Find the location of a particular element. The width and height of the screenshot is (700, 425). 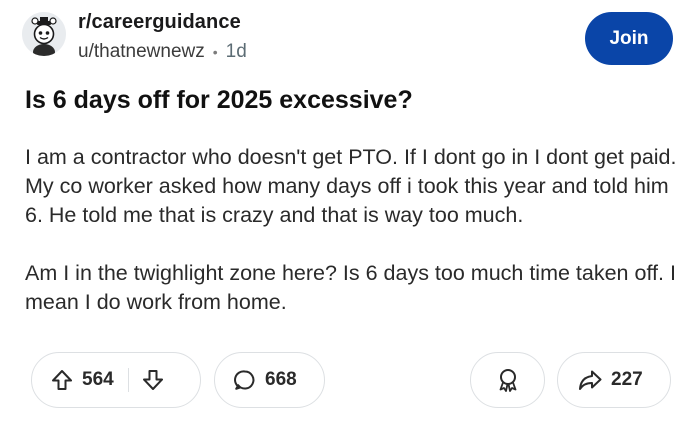

comments-button: 668 is located at coordinates (269, 380).